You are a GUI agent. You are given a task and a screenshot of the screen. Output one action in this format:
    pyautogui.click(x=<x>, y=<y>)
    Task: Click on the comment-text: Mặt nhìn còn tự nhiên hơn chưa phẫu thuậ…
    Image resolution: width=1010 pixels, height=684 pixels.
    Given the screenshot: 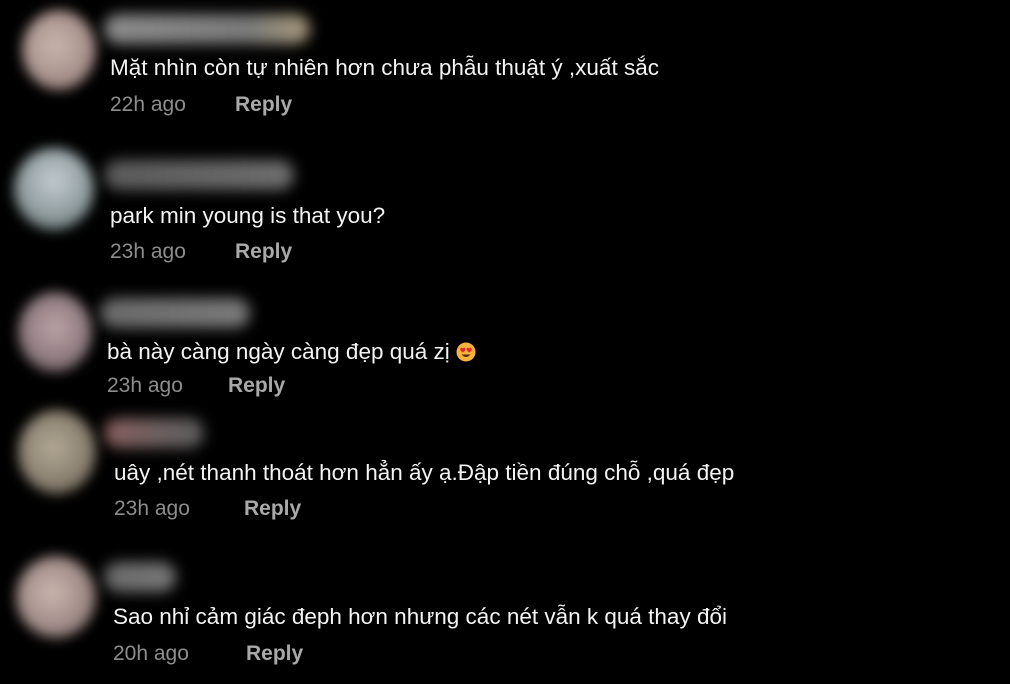 What is the action you would take?
    pyautogui.click(x=384, y=67)
    